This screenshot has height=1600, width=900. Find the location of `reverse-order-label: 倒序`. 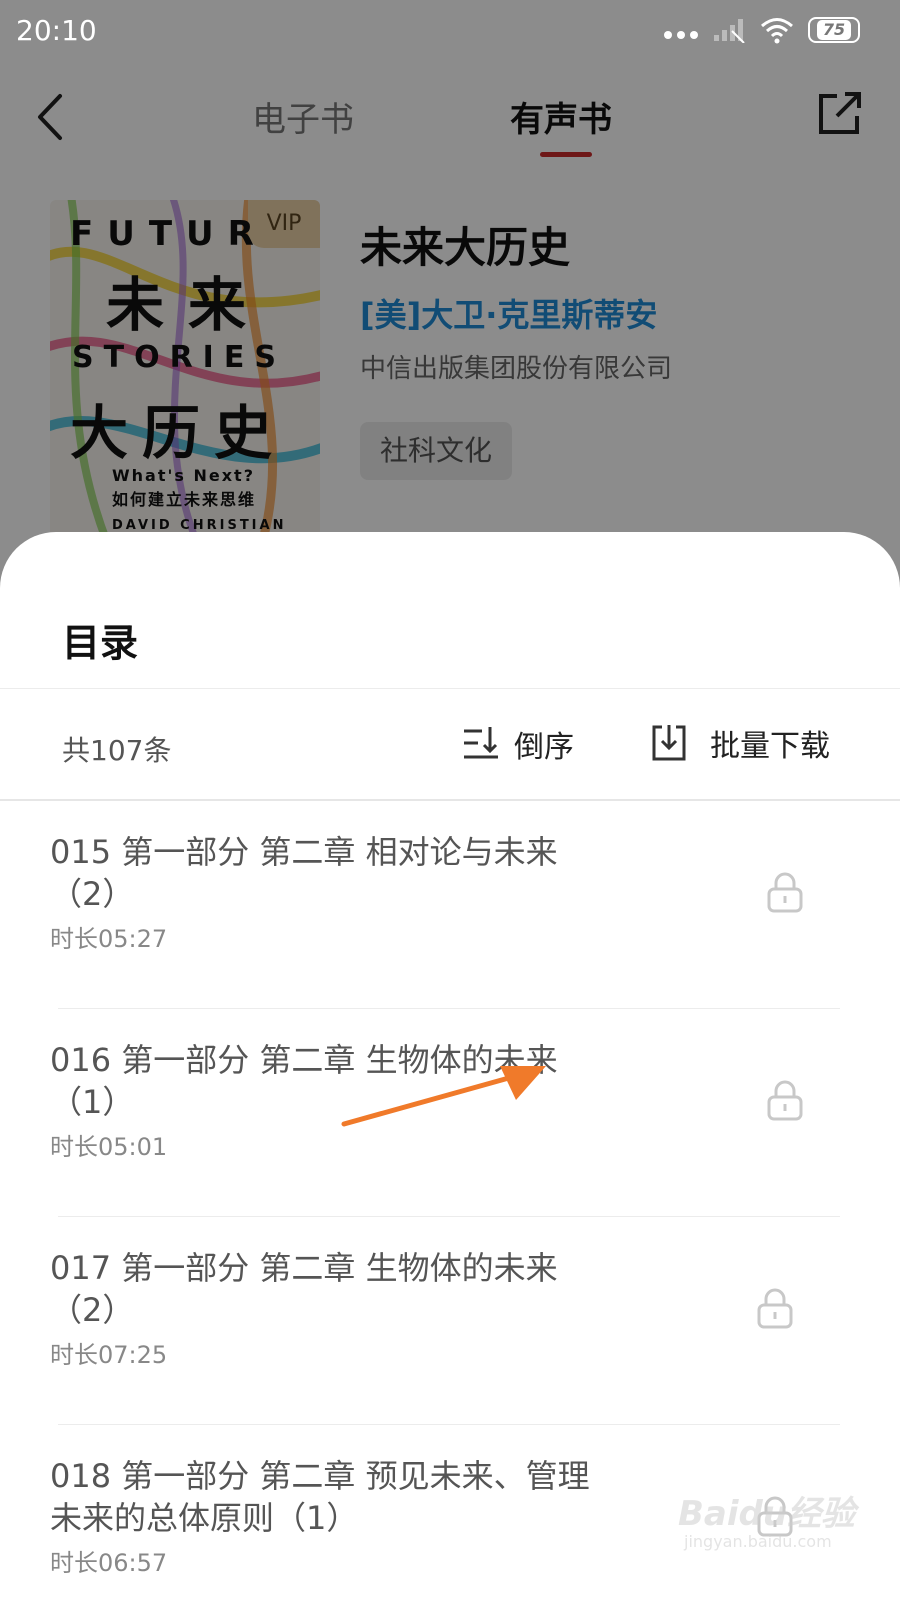

reverse-order-label: 倒序 is located at coordinates (544, 747).